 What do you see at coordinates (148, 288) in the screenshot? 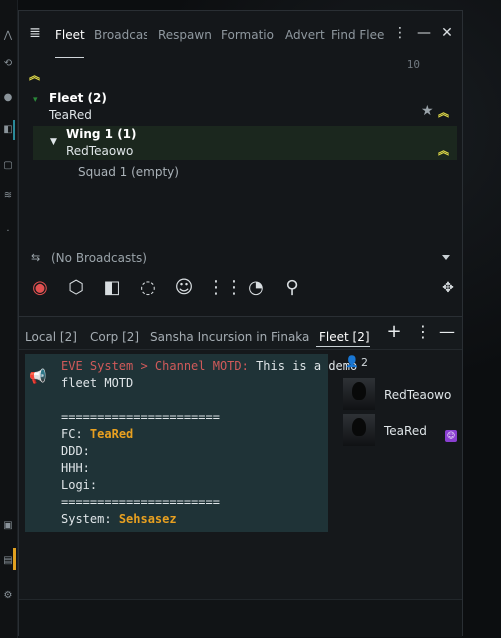
I see `target-plus-icon: ◌` at bounding box center [148, 288].